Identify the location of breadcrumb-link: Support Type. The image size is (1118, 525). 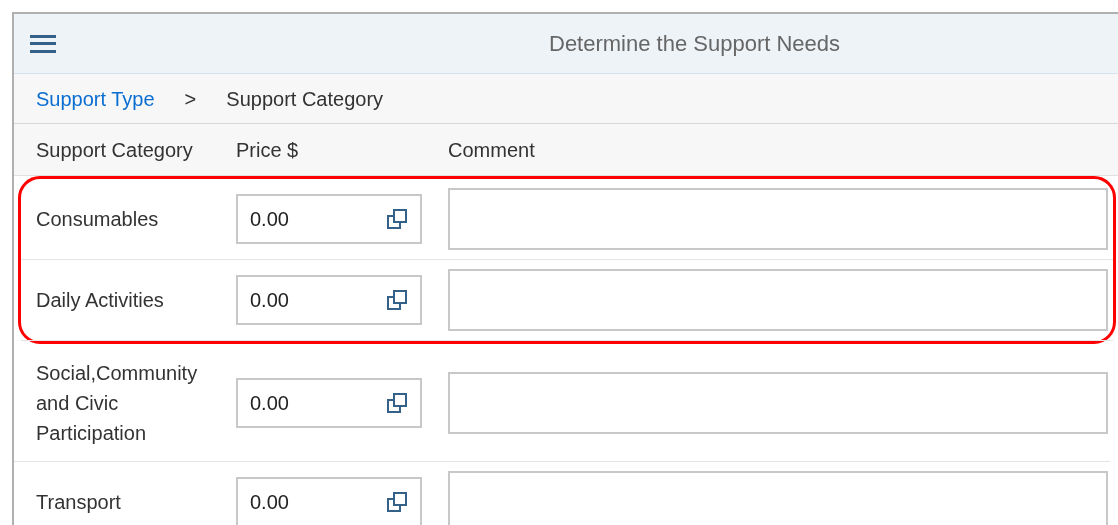
(95, 98).